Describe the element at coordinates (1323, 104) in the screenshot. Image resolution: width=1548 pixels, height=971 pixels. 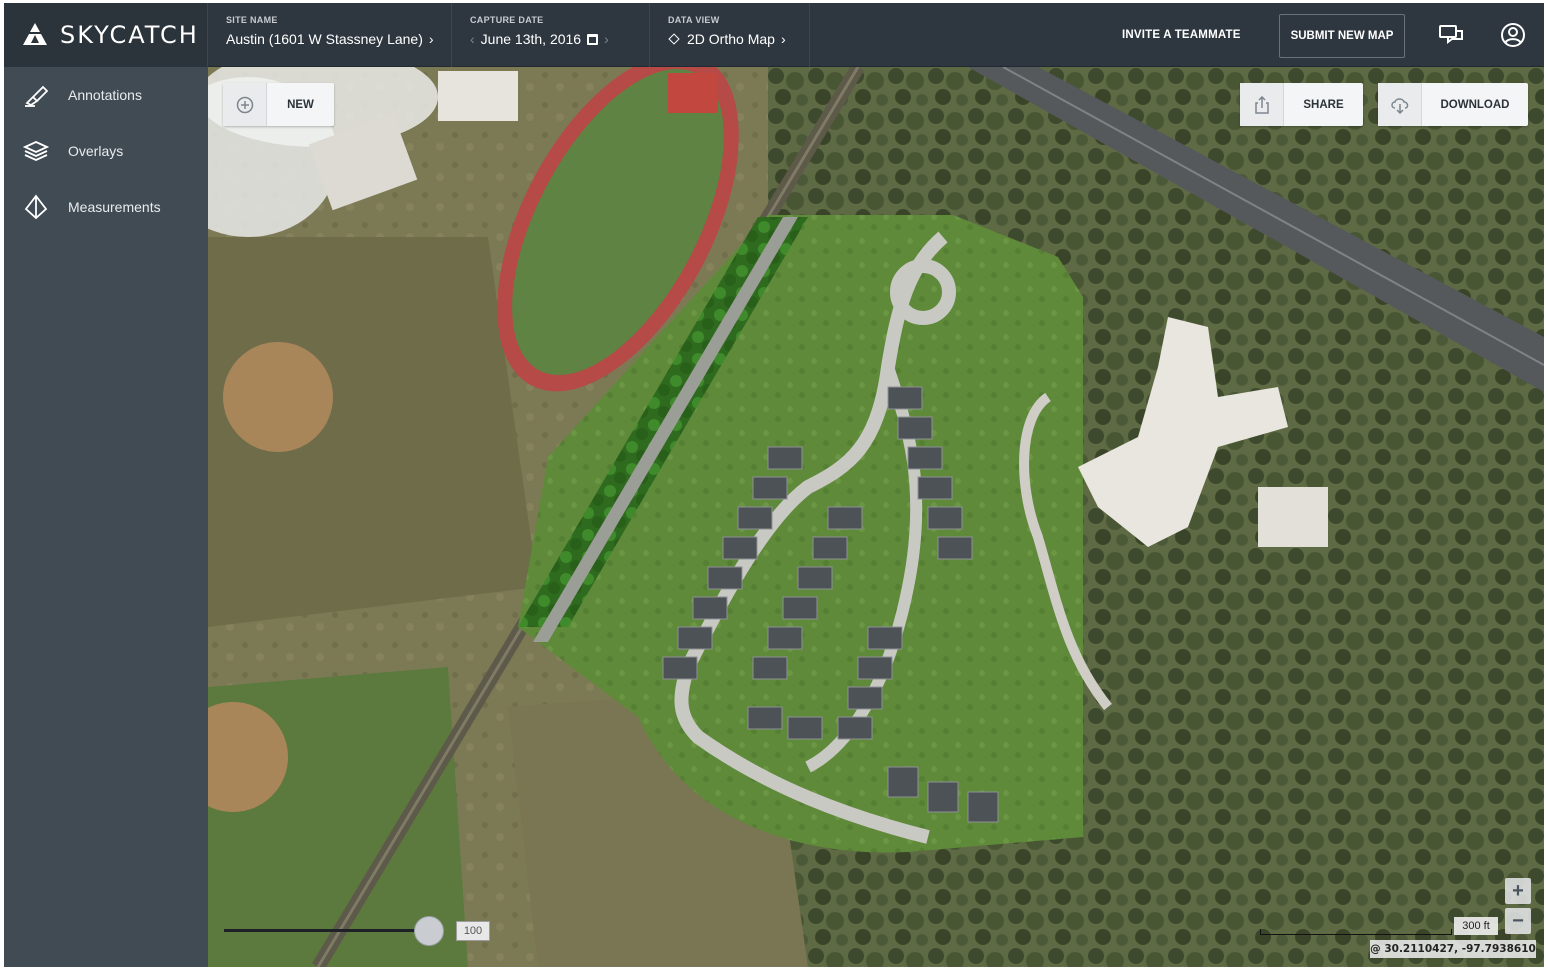
I see `share-button-label: SHARE` at that location.